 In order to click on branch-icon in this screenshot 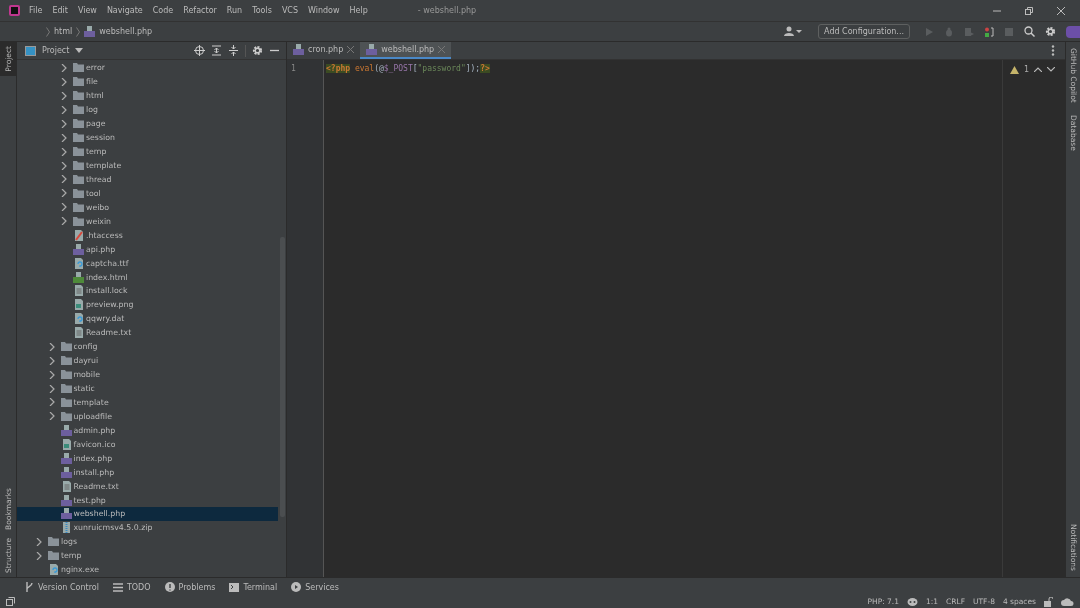, I will do `click(29, 587)`.